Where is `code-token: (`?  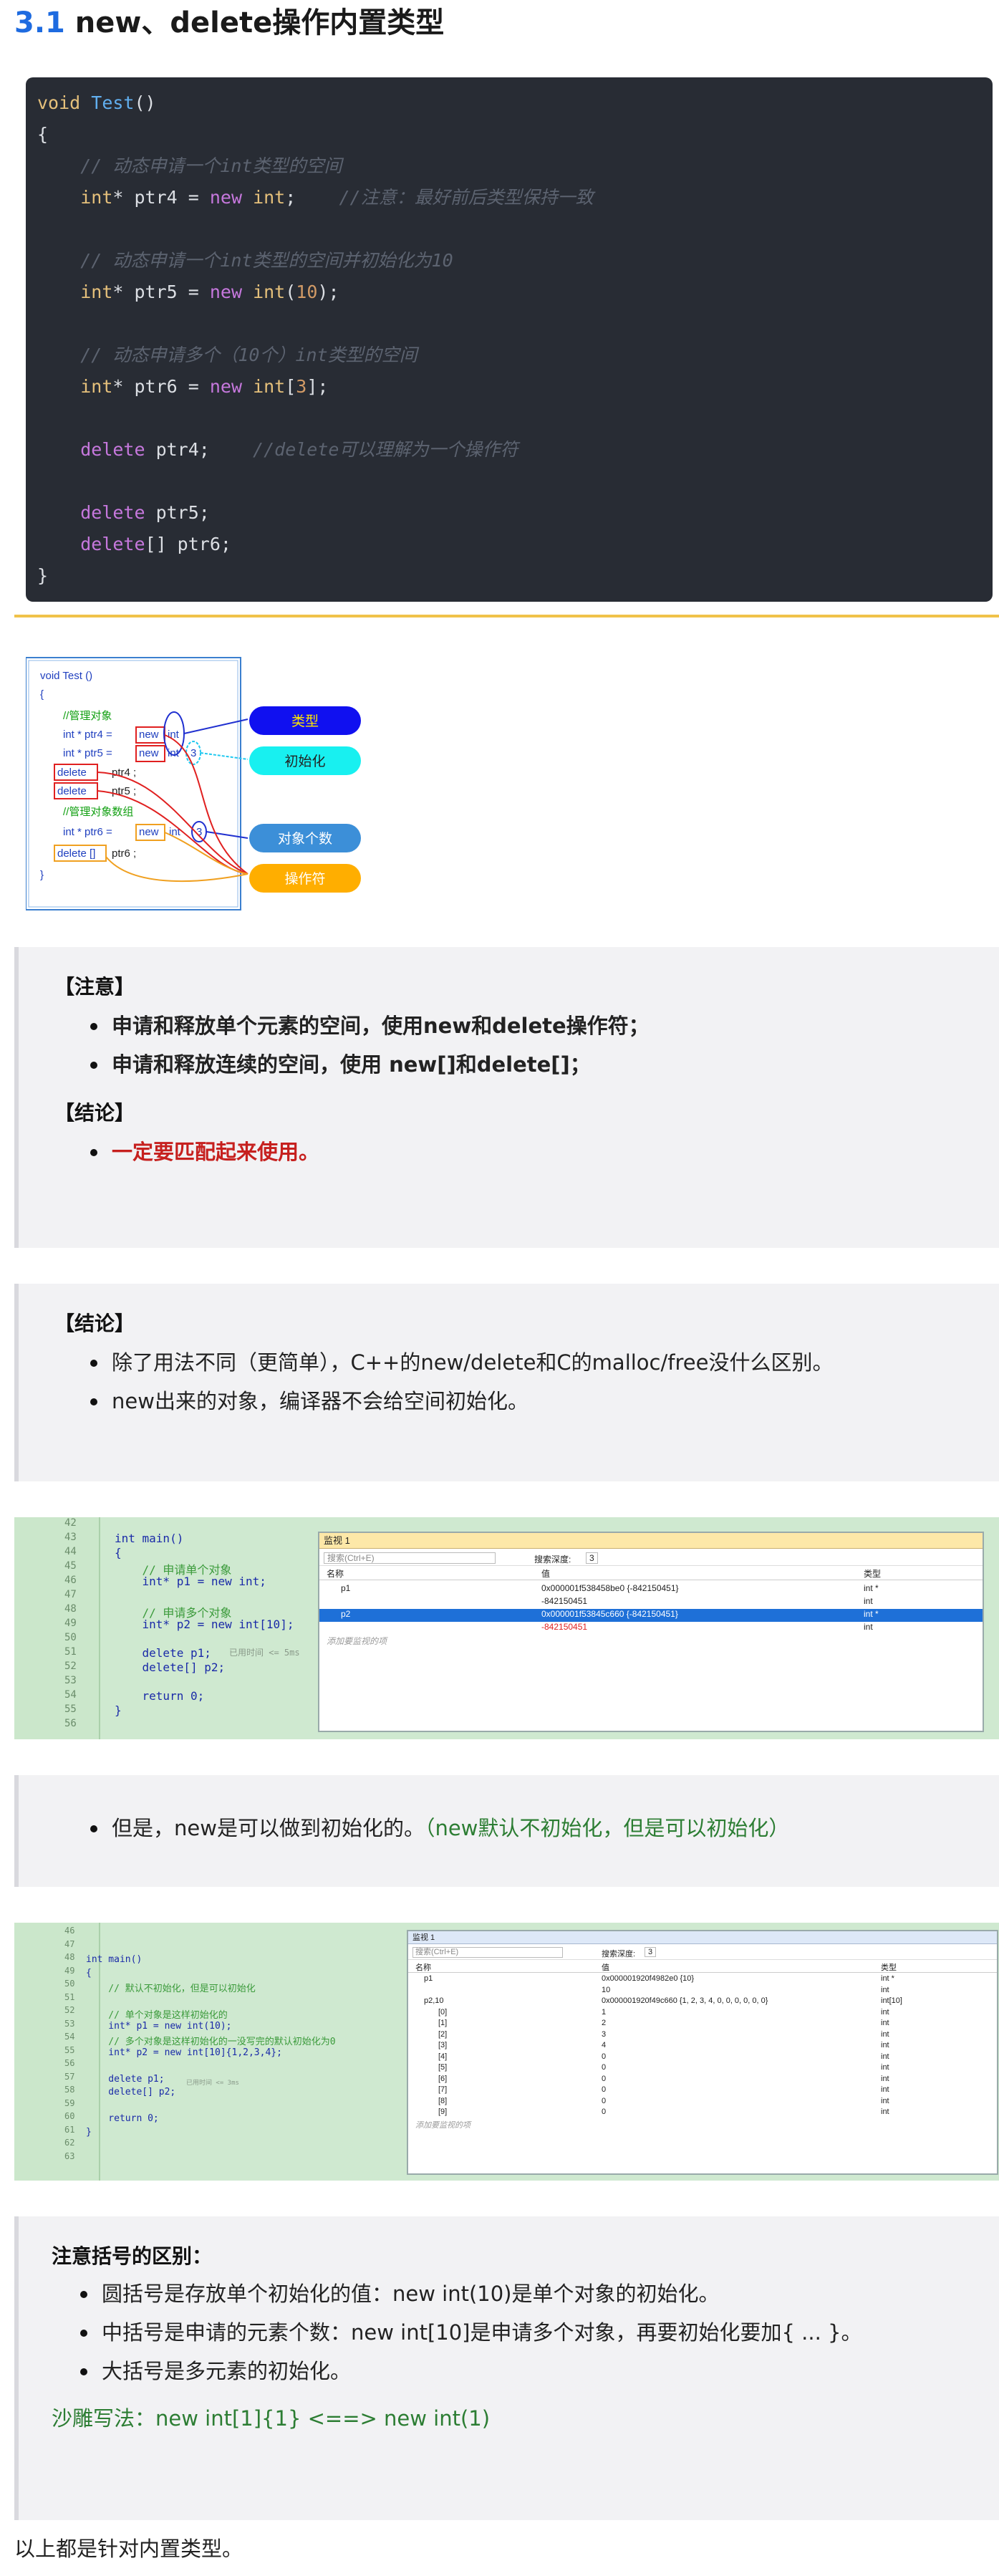
code-token: ( is located at coordinates (290, 292).